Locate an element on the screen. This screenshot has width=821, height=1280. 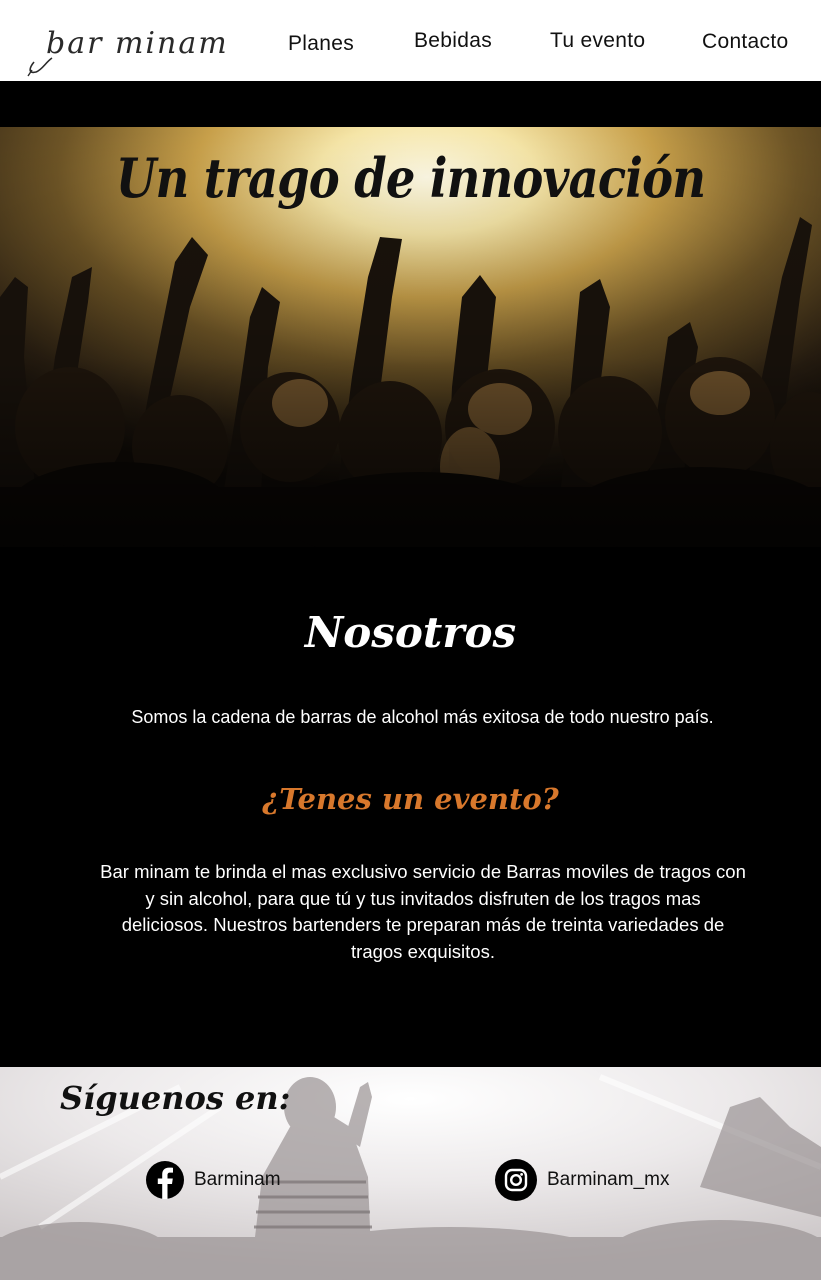
nav-bebidas: Bebidas is located at coordinates (453, 41).